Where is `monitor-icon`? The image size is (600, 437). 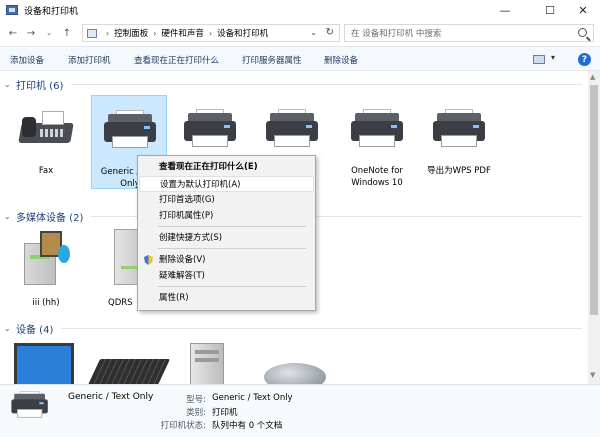 monitor-icon is located at coordinates (44, 363).